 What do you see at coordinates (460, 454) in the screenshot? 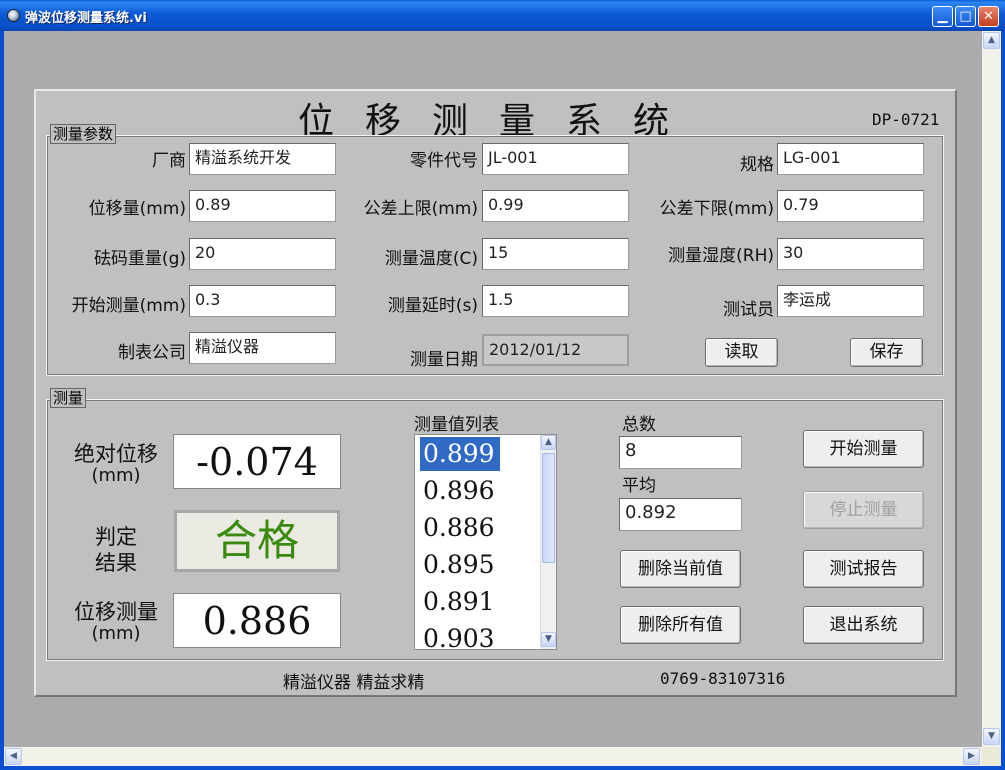
I see `list-item: 0.899` at bounding box center [460, 454].